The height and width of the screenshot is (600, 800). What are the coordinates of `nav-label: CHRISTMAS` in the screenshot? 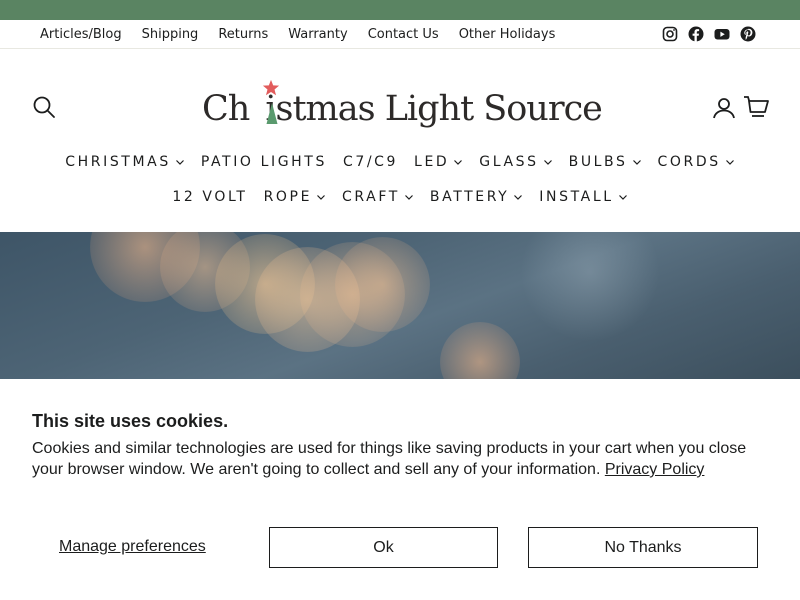 It's located at (118, 162).